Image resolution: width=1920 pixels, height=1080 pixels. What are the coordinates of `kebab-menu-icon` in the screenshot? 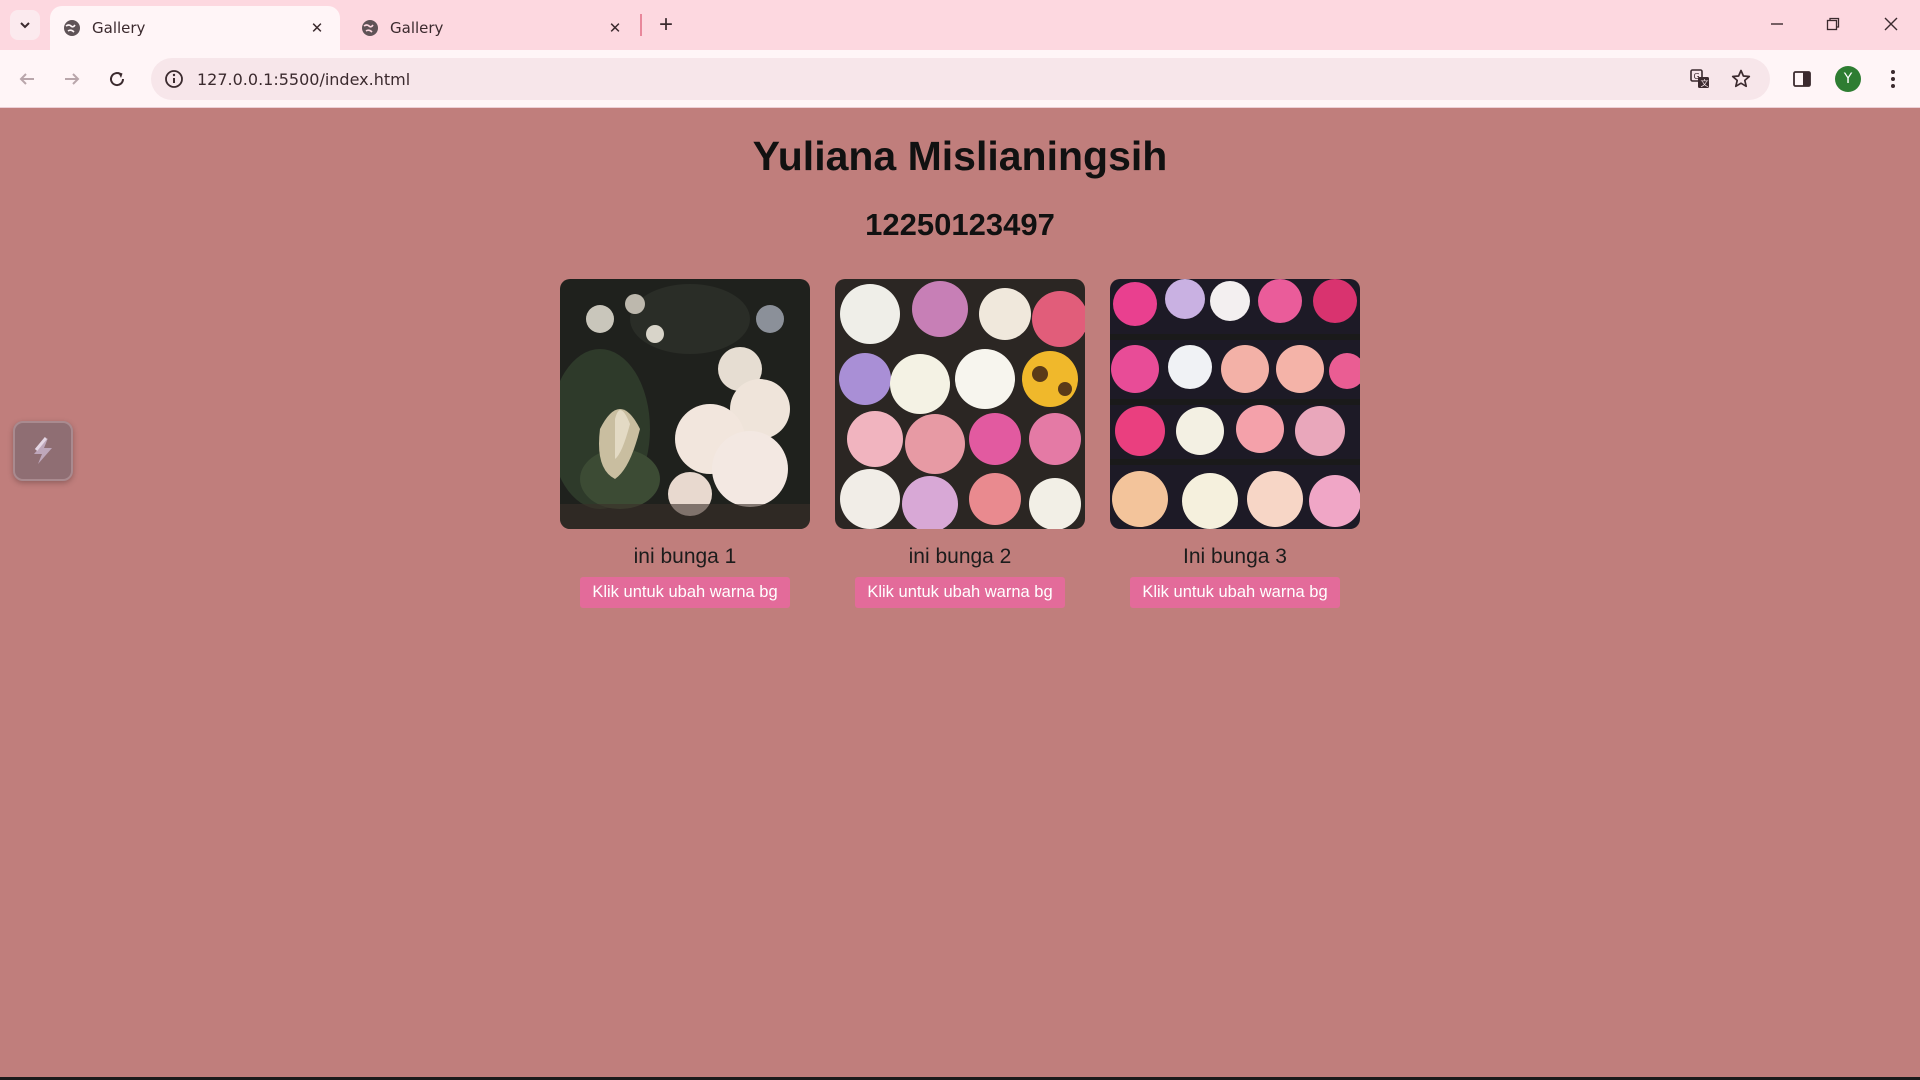 It's located at (1893, 79).